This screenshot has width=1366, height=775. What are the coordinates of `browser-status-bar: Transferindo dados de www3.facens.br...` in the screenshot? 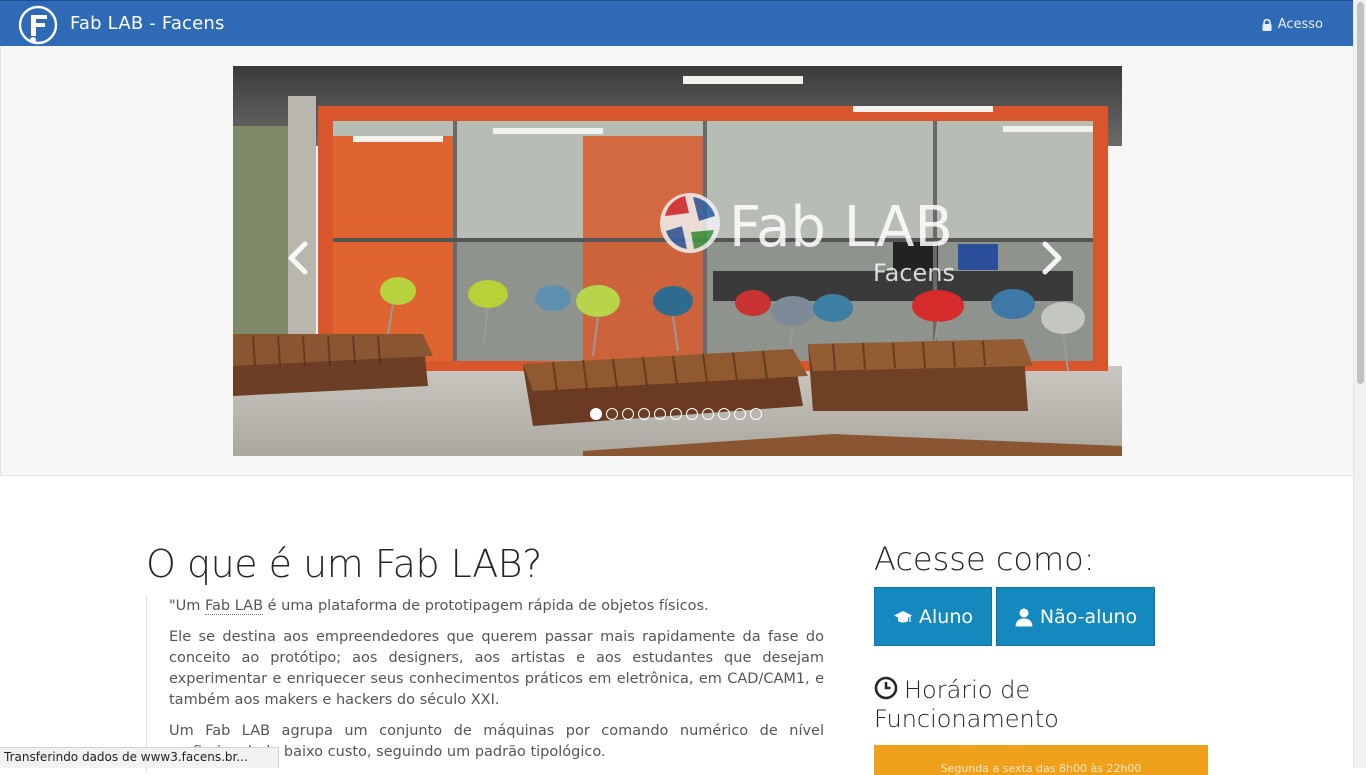 It's located at (139, 757).